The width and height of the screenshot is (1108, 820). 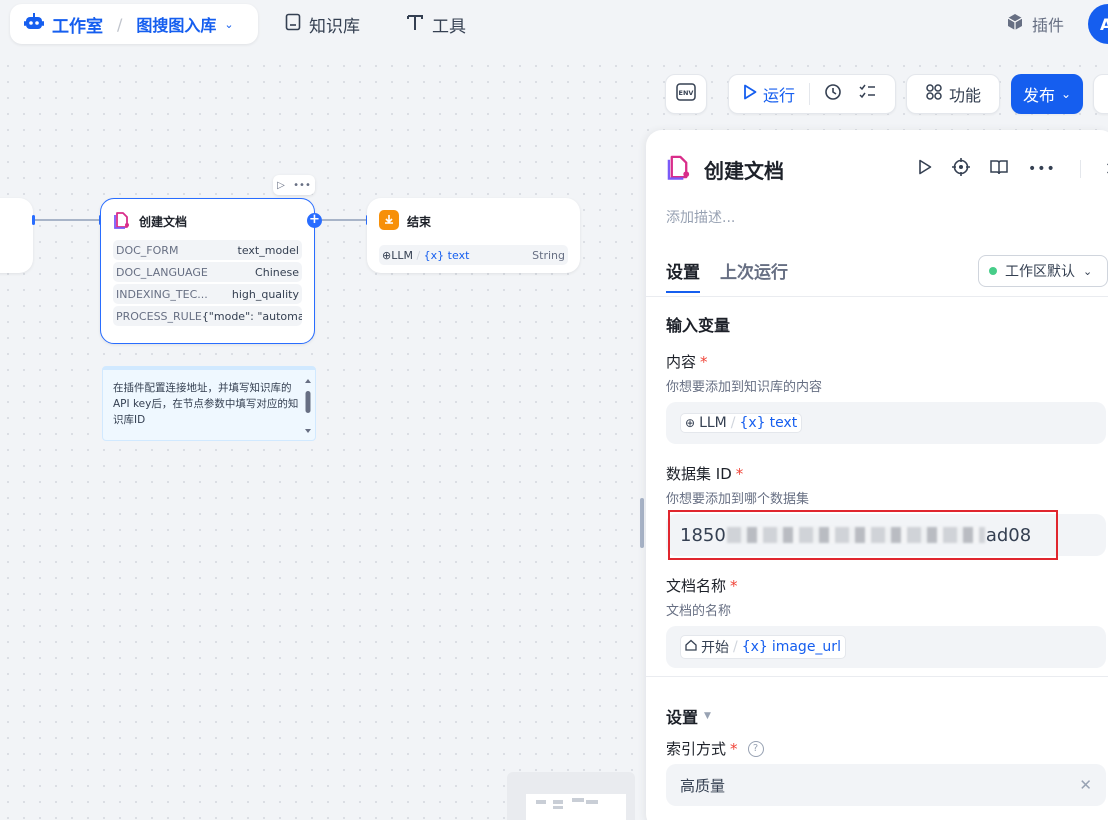 What do you see at coordinates (281, 185) in the screenshot?
I see `play-icon: ▷` at bounding box center [281, 185].